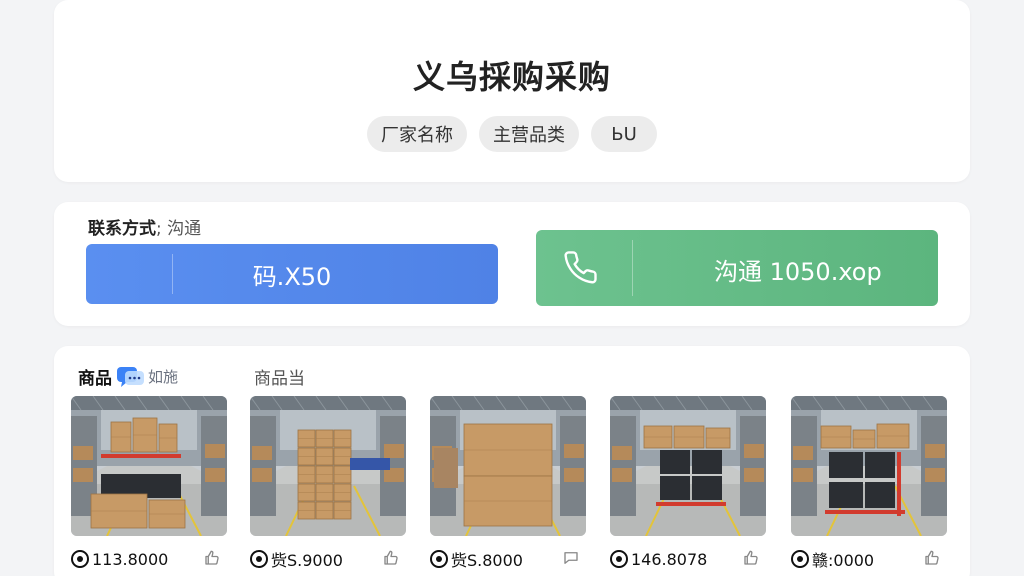  I want to click on product-price: 赀S.9000, so click(307, 560).